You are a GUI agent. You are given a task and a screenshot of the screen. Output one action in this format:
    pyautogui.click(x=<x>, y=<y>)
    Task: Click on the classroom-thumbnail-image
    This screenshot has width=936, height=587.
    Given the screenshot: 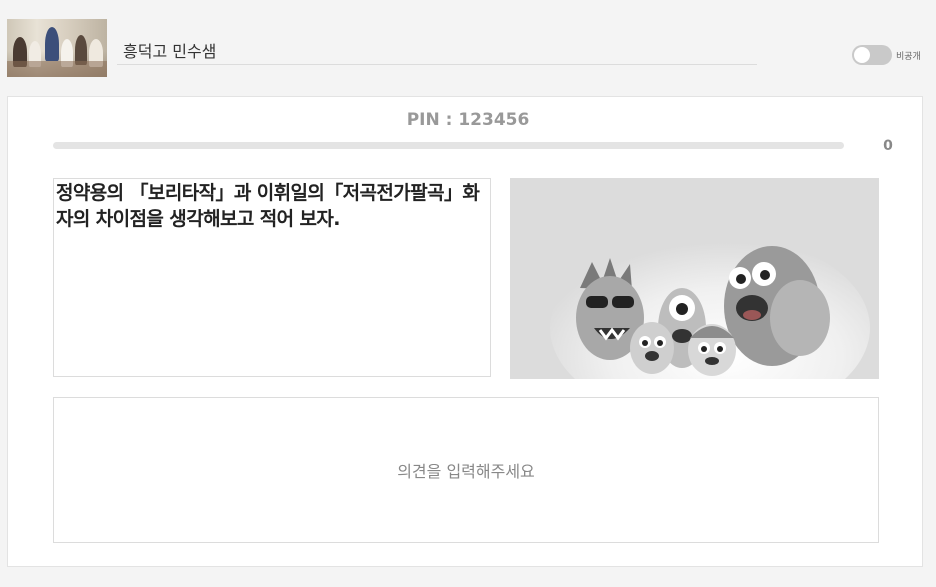 What is the action you would take?
    pyautogui.click(x=57, y=48)
    